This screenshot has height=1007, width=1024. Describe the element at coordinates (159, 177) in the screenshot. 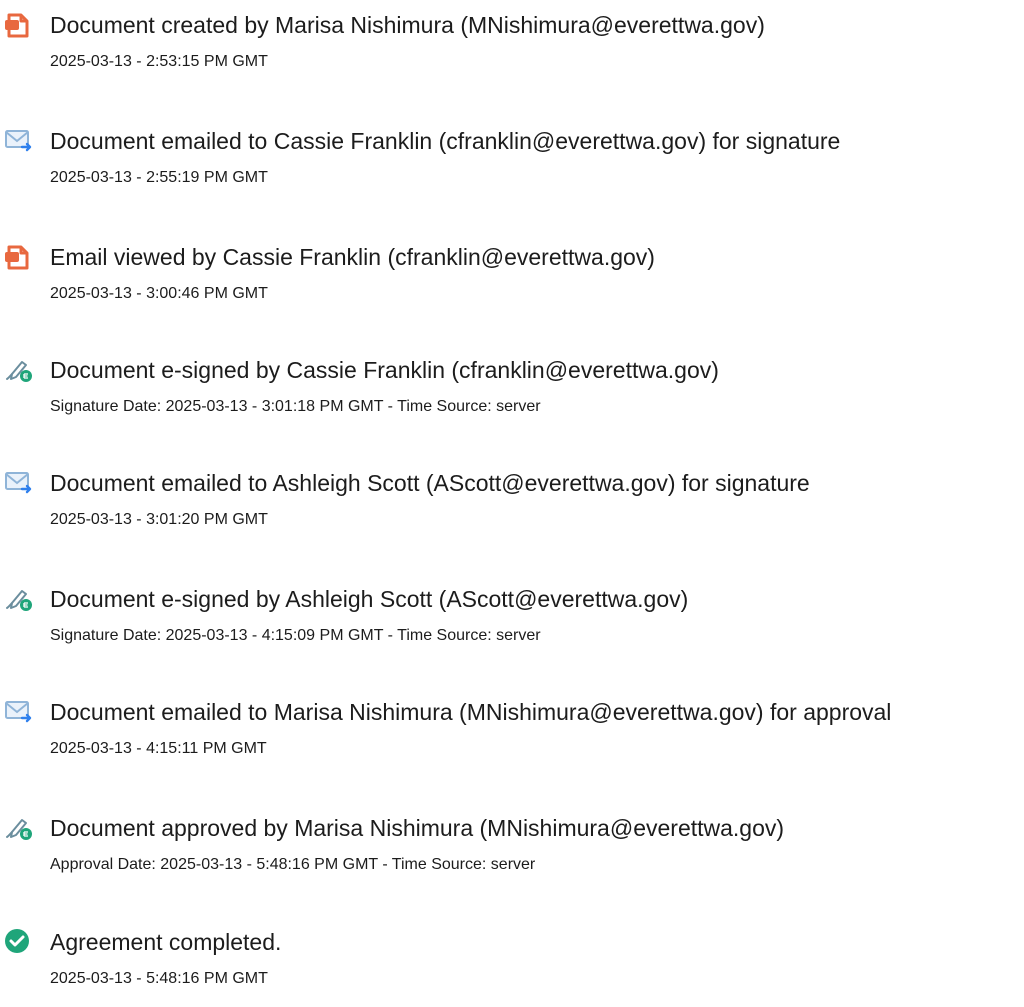

I see `event-timestamp: 2025-03-13 - 2:55:19 PM GMT` at that location.